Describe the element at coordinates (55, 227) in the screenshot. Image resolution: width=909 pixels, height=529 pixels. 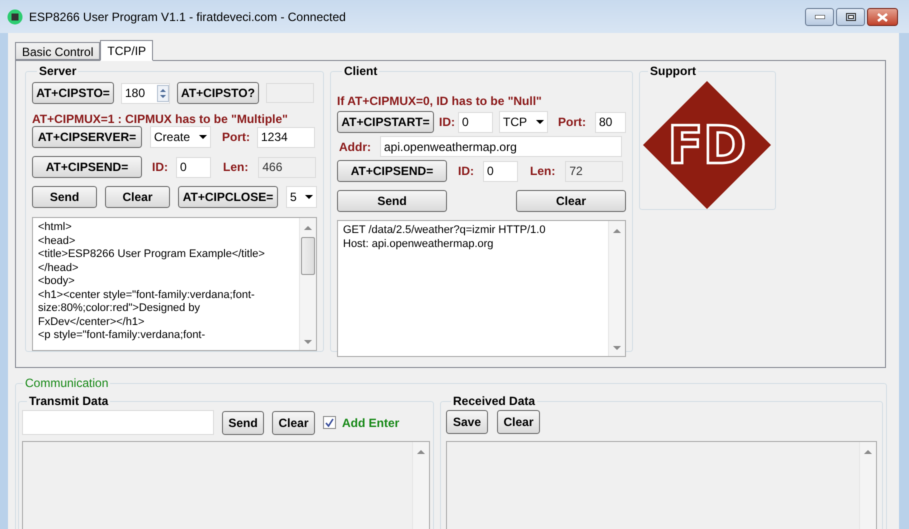
I see `text-line: <html>` at that location.